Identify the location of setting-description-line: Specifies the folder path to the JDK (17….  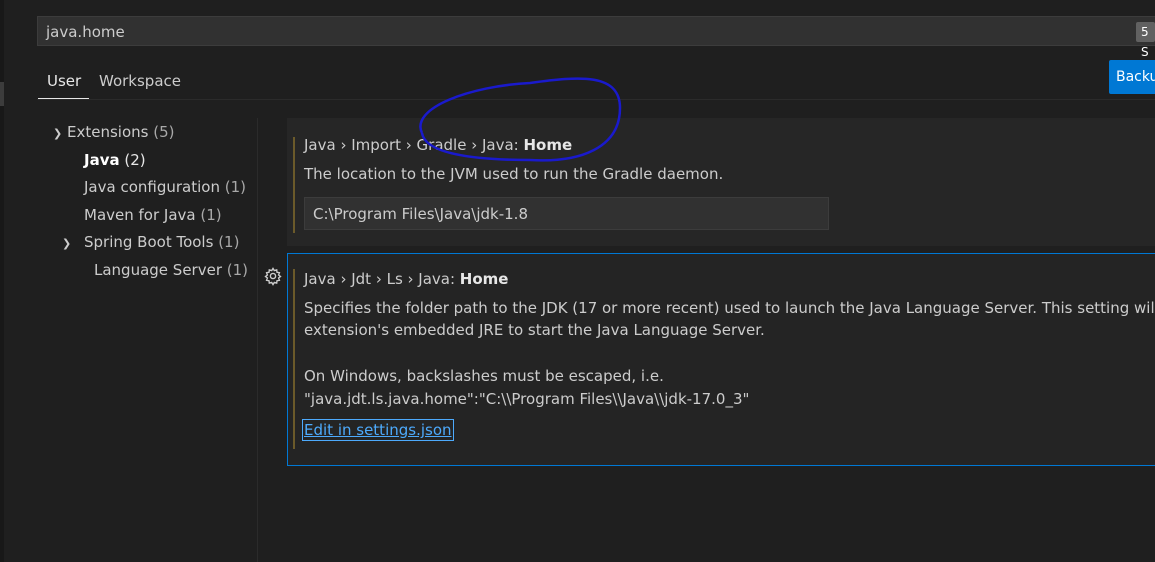
(729, 308).